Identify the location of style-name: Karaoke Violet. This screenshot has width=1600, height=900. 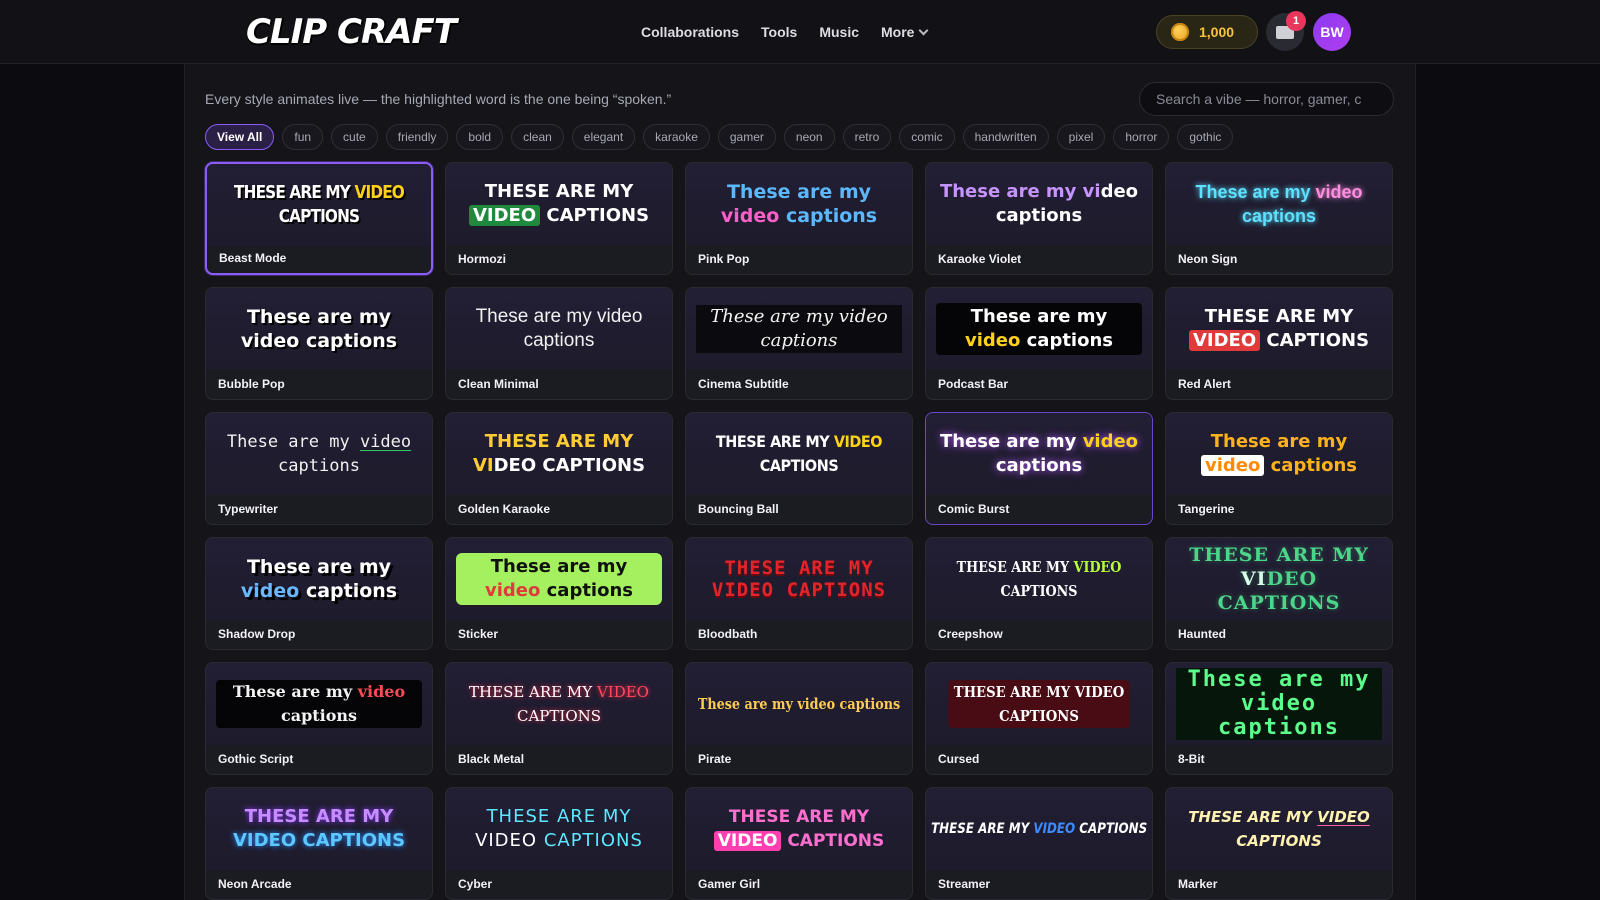
(980, 259).